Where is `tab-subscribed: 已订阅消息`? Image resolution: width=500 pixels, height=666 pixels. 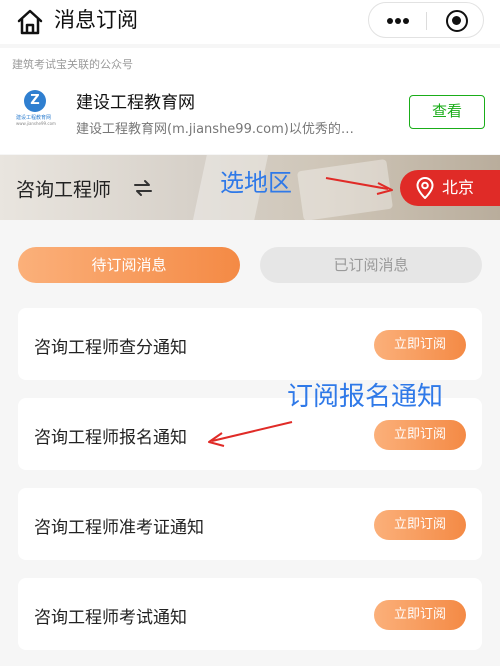
tab-subscribed: 已订阅消息 is located at coordinates (371, 265).